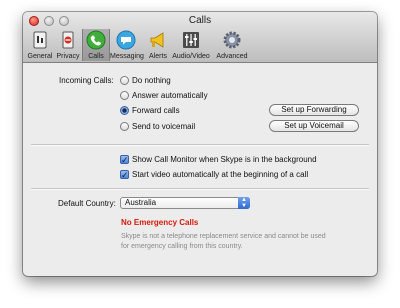 The height and width of the screenshot is (308, 400). What do you see at coordinates (40, 56) in the screenshot?
I see `toolbar-item-label: General` at bounding box center [40, 56].